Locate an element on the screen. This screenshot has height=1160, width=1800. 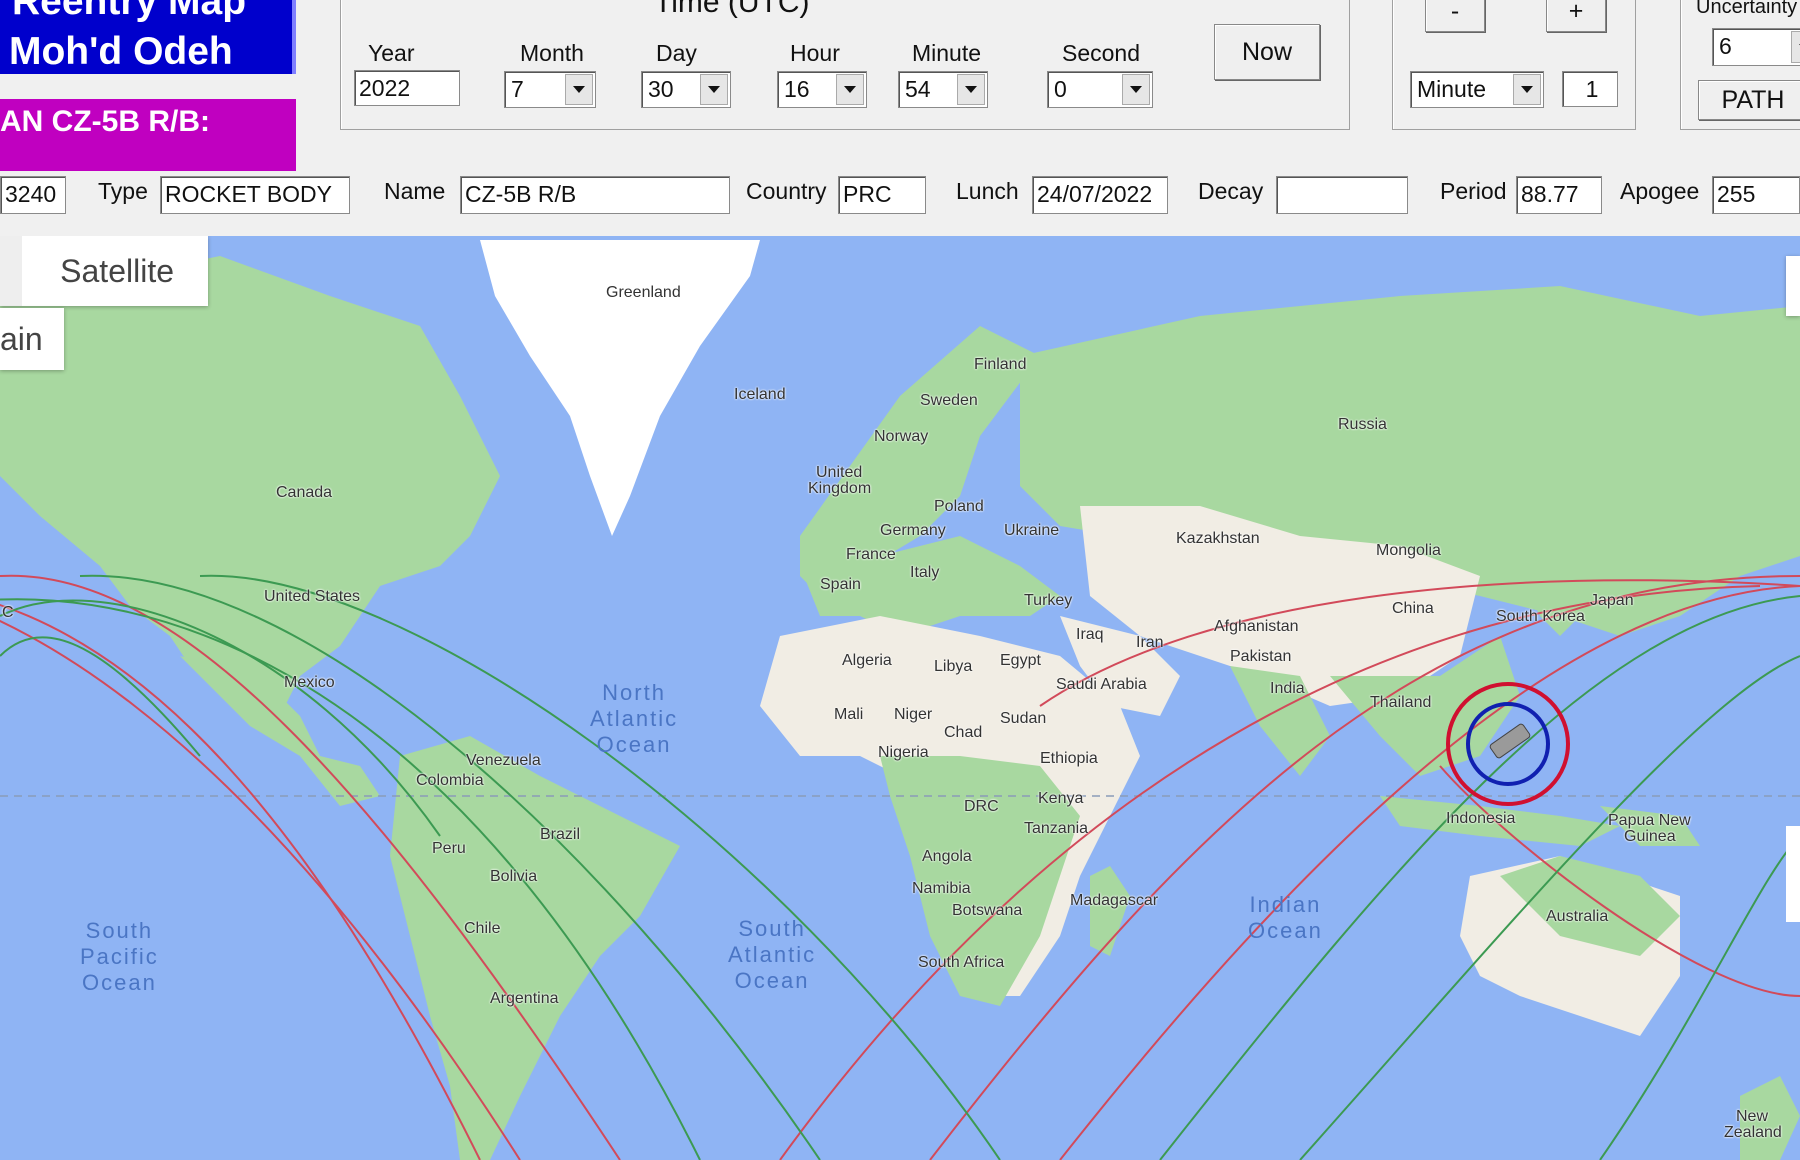
decay-input is located at coordinates (1342, 195).